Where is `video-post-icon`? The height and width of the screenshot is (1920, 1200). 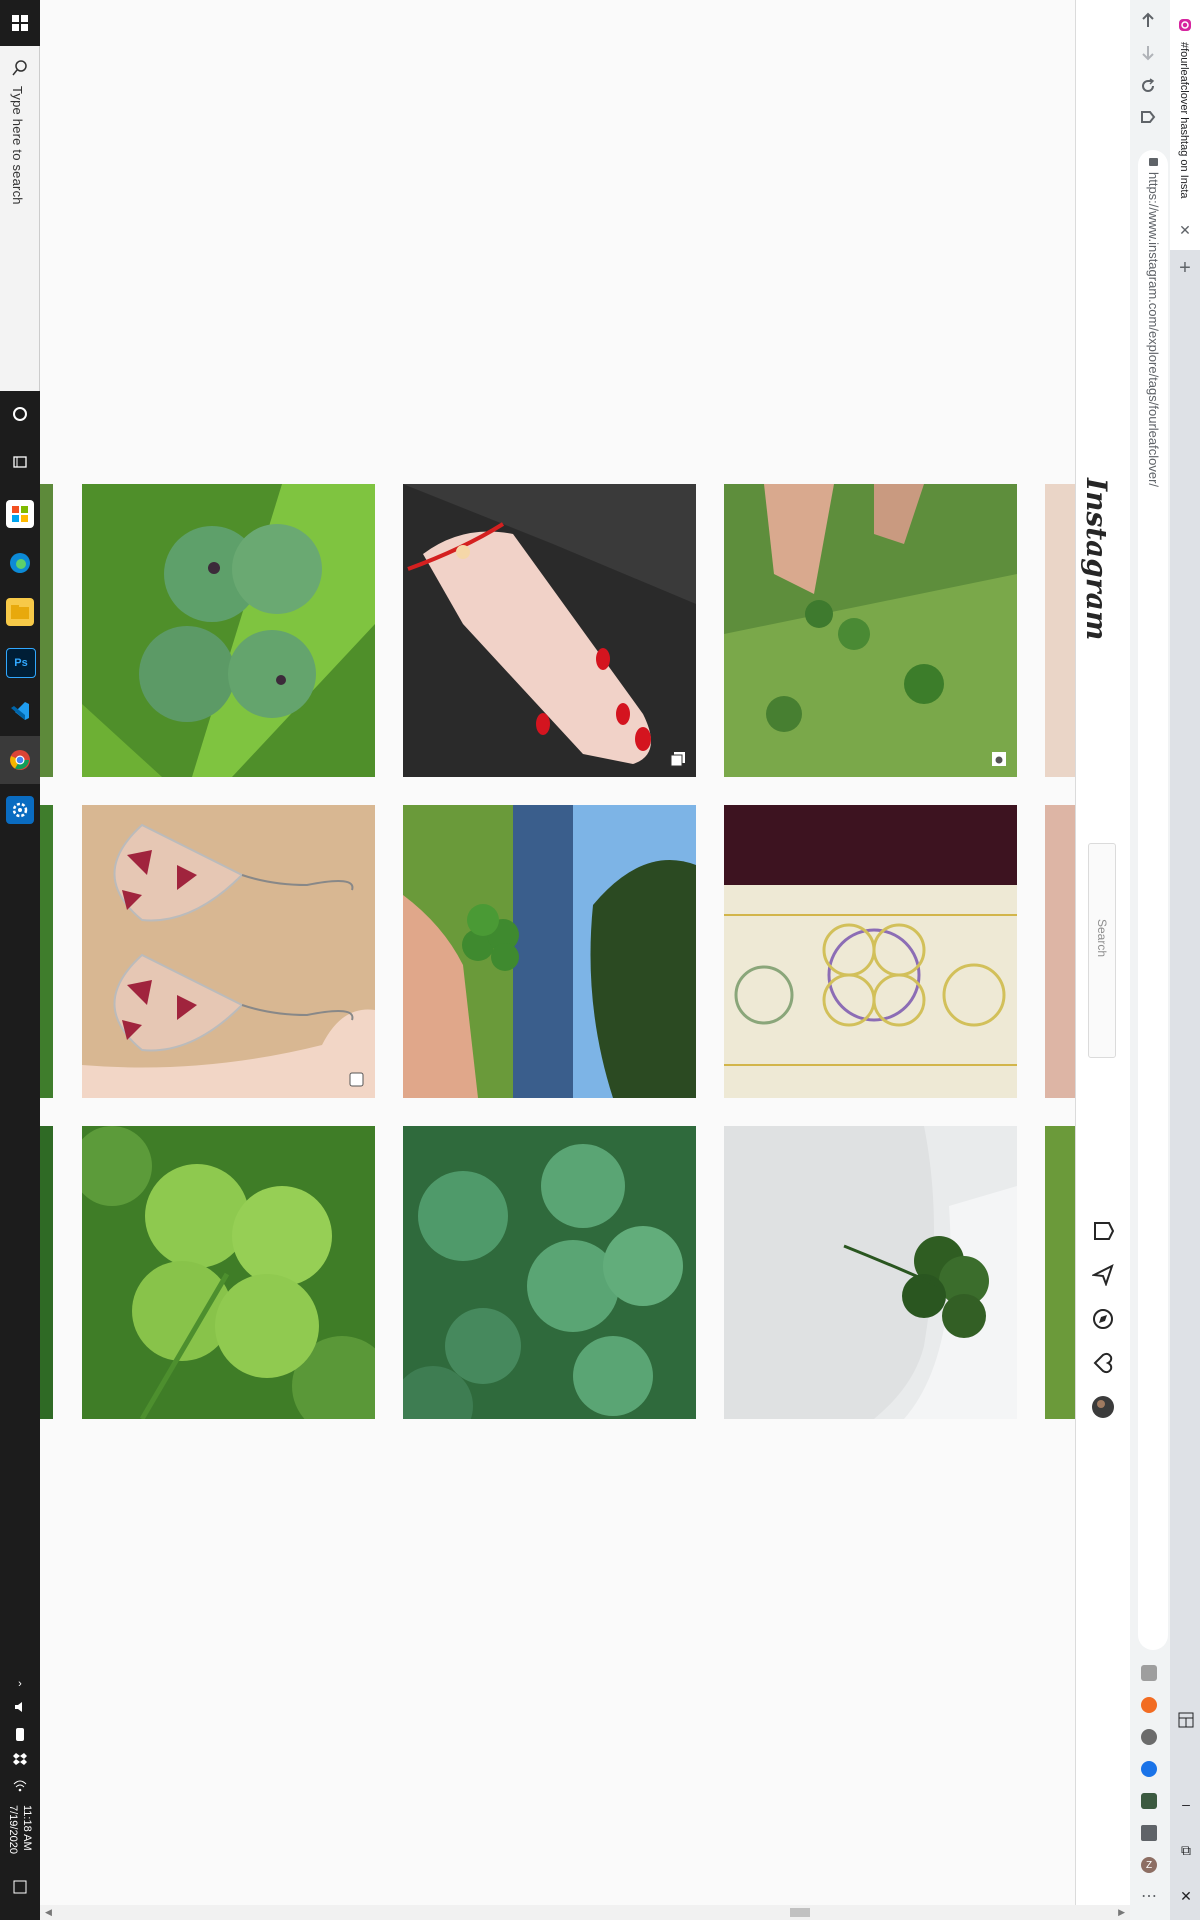 video-post-icon is located at coordinates (999, 759).